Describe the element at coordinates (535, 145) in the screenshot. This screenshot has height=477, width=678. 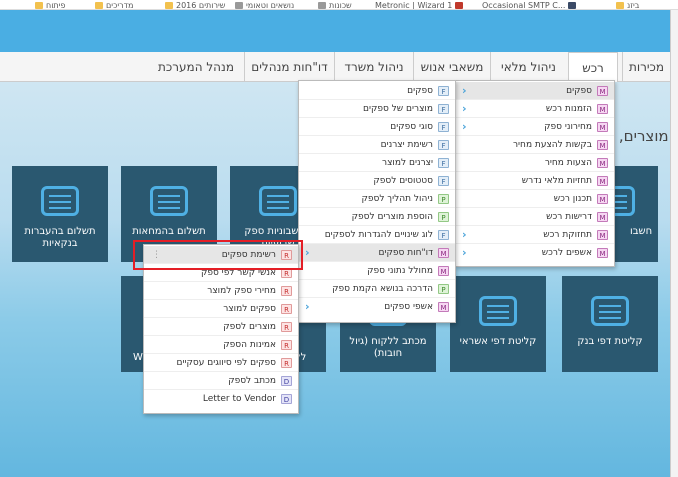
I see `menu-item-rfq: M בקשות להצעת מחיר` at that location.